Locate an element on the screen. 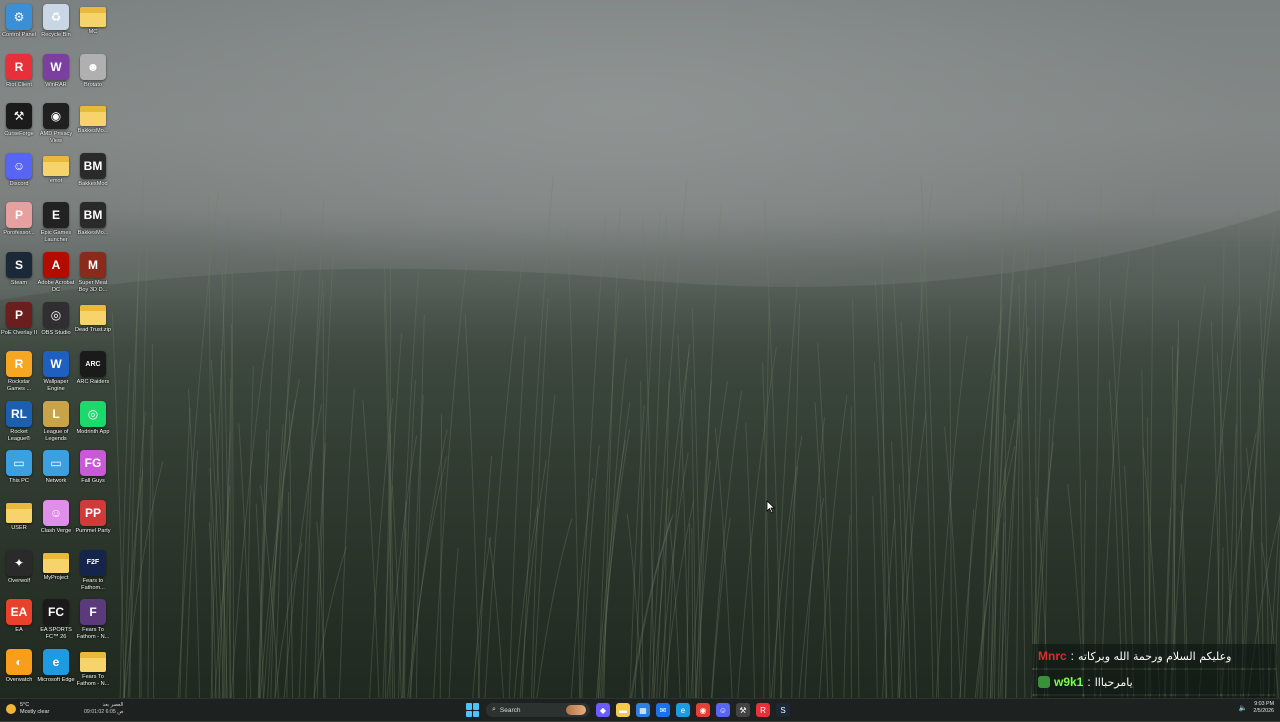  desktop-icon: FG Fall Guys is located at coordinates (93, 467).